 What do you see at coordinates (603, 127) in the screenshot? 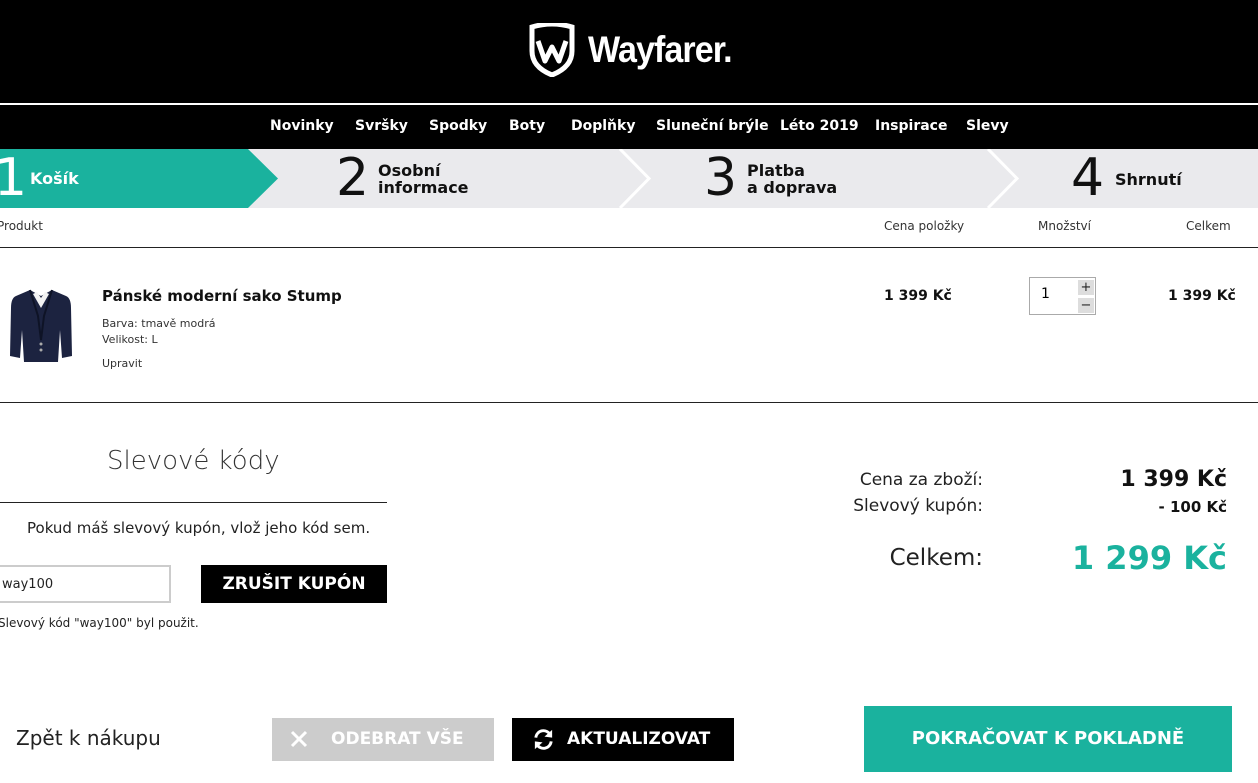
I see `nav-item-doplnky: Doplňky` at bounding box center [603, 127].